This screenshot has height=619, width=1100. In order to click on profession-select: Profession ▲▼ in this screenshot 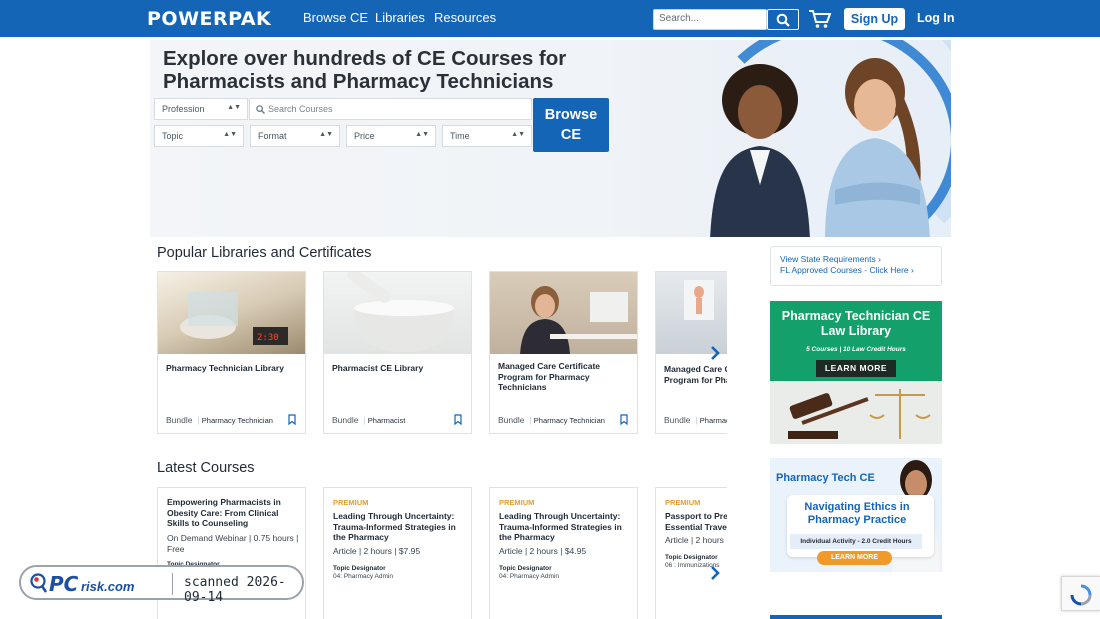, I will do `click(201, 109)`.